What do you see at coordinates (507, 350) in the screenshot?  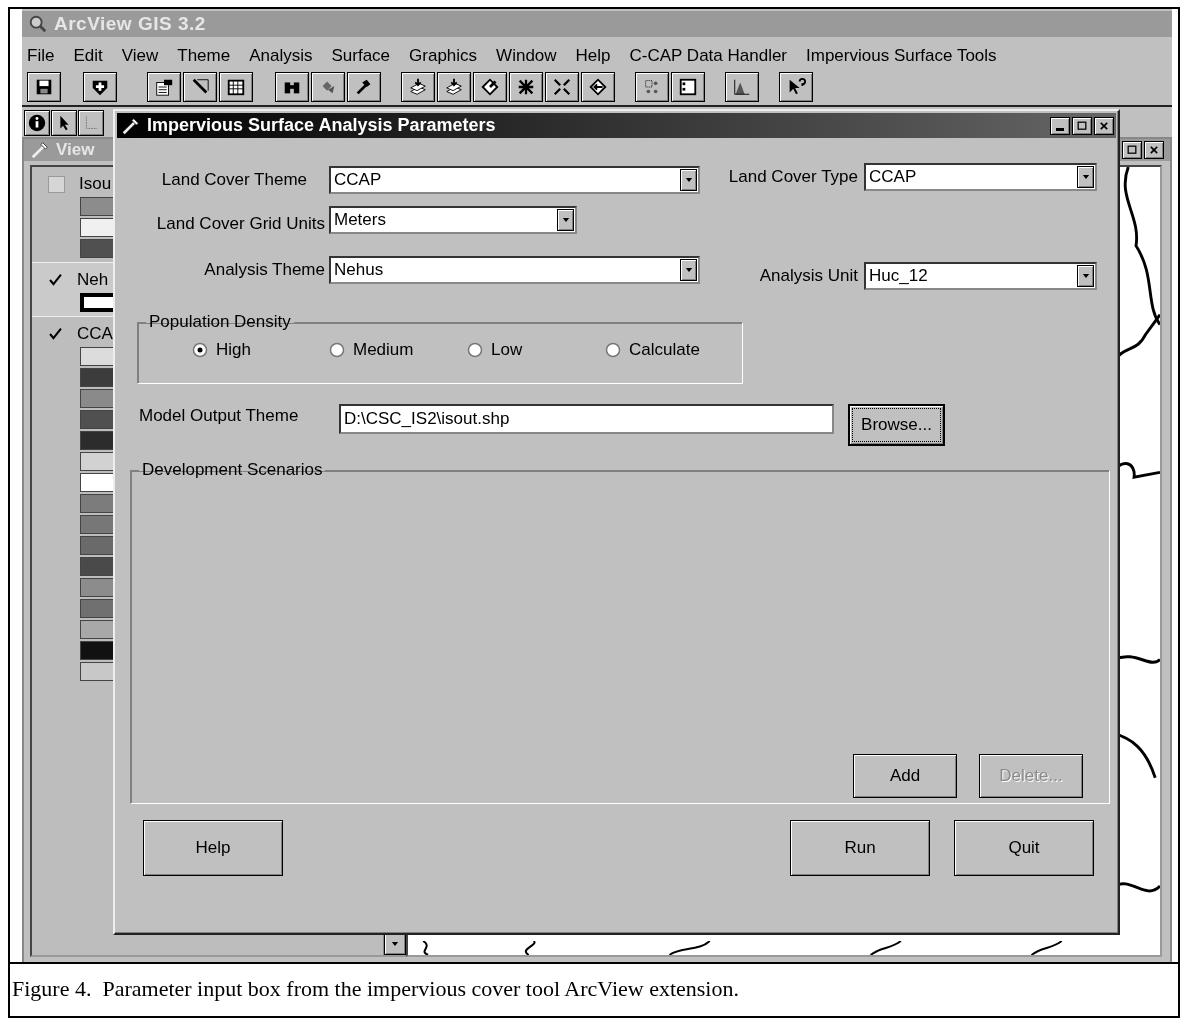 I see `radio-label: Low` at bounding box center [507, 350].